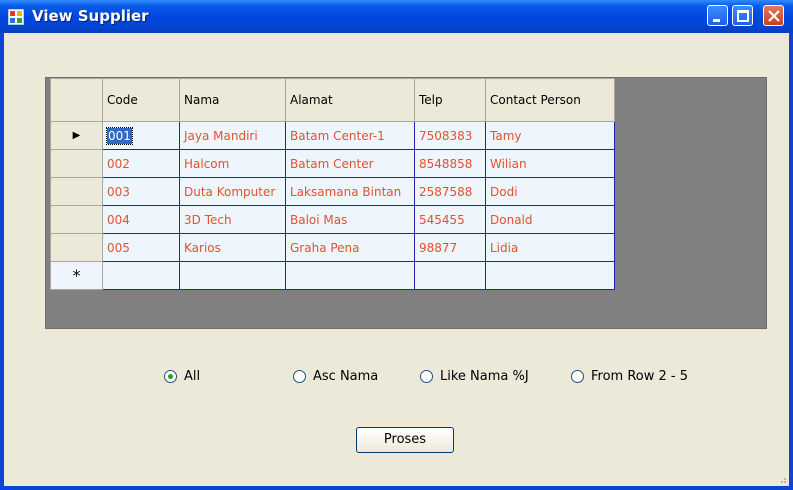  I want to click on cell-contact-person: Wilian, so click(550, 163).